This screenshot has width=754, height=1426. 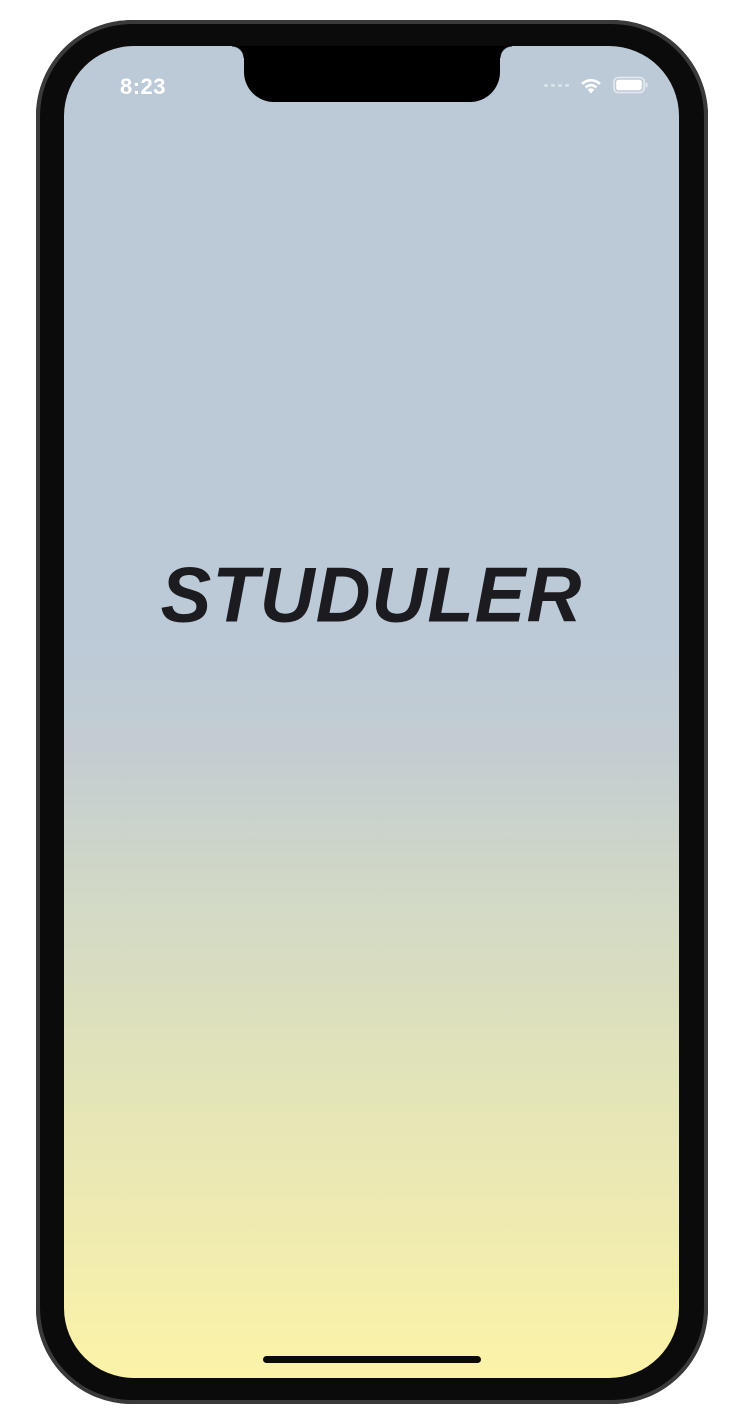 I want to click on status-indicators, so click(x=596, y=85).